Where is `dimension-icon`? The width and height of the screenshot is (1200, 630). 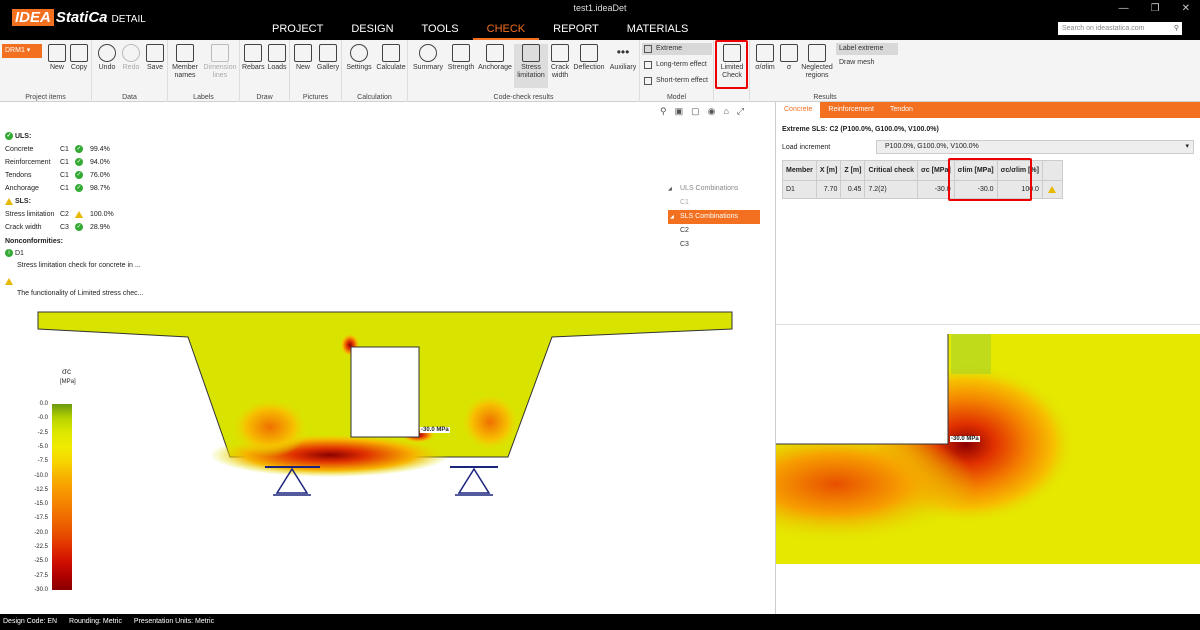 dimension-icon is located at coordinates (220, 53).